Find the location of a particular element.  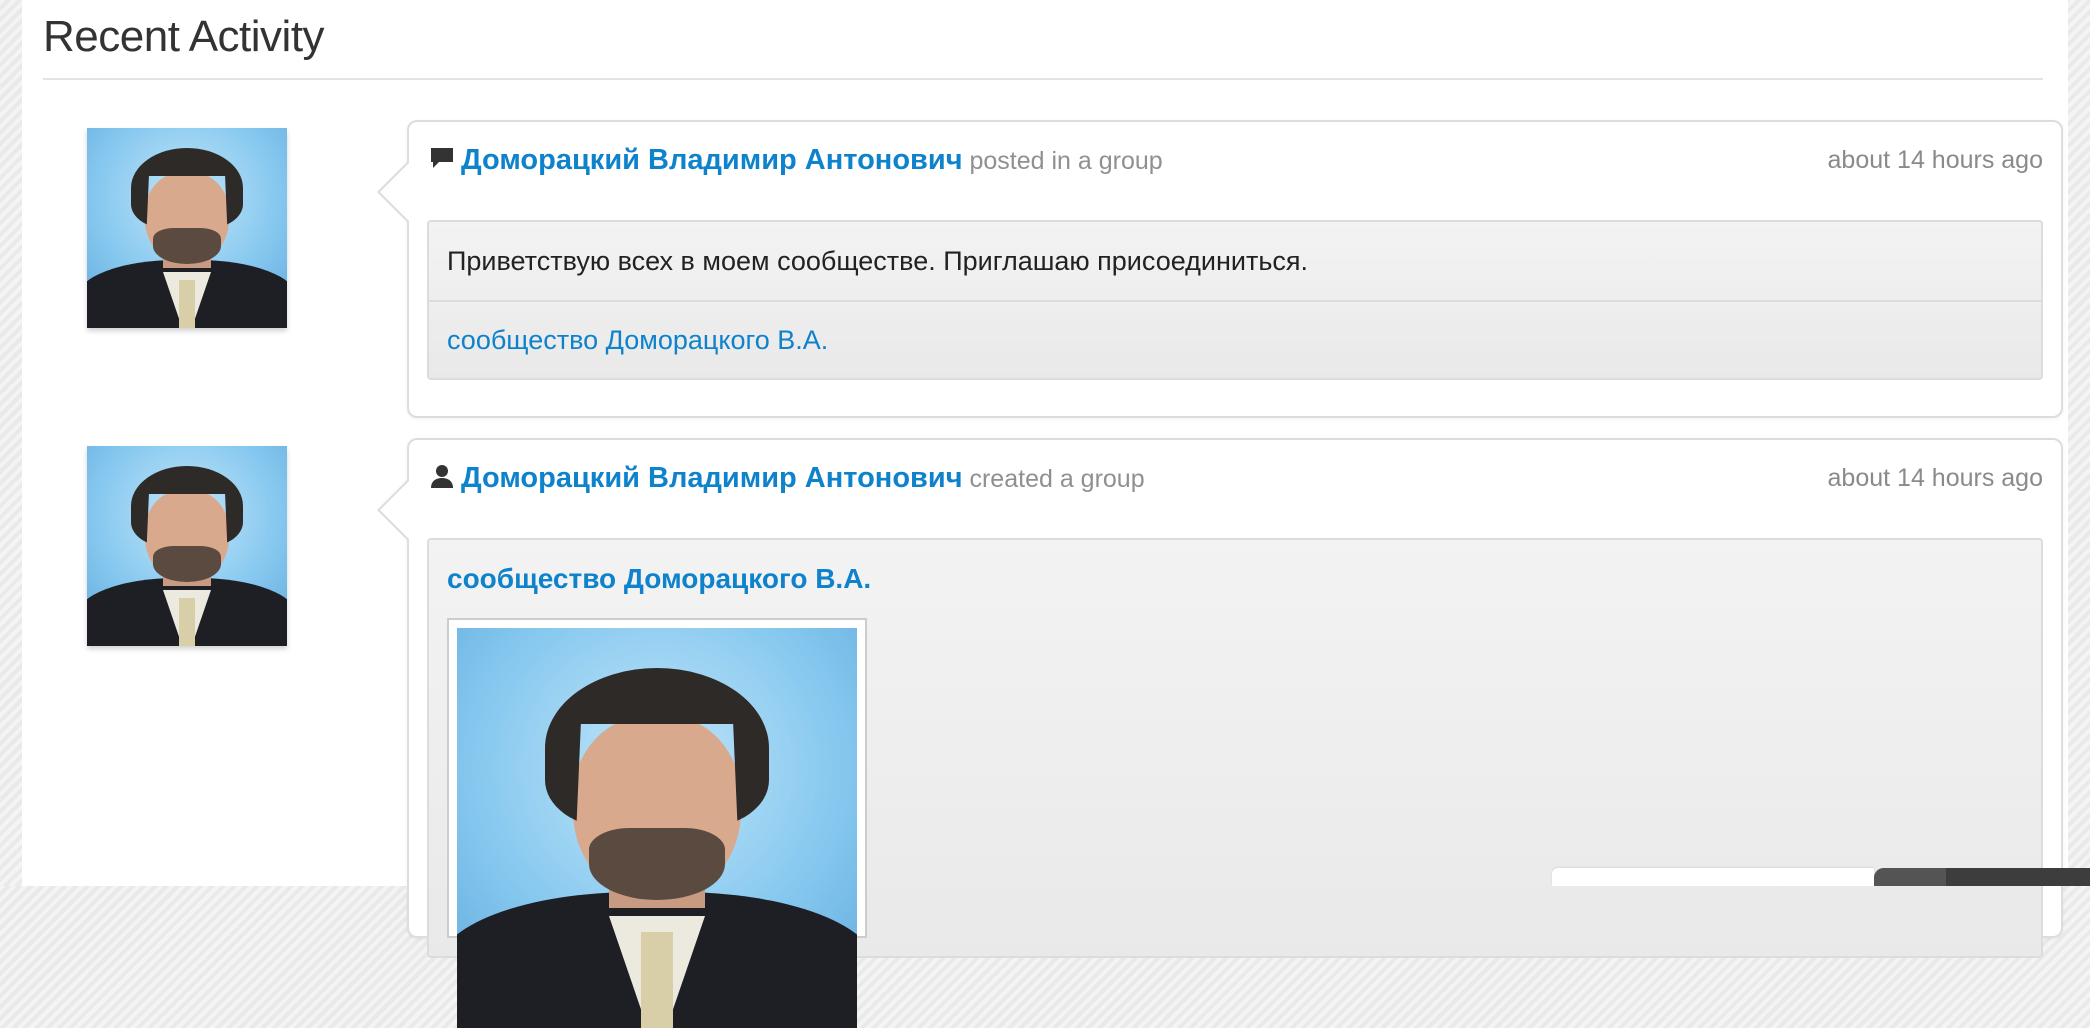

user-icon is located at coordinates (442, 474).